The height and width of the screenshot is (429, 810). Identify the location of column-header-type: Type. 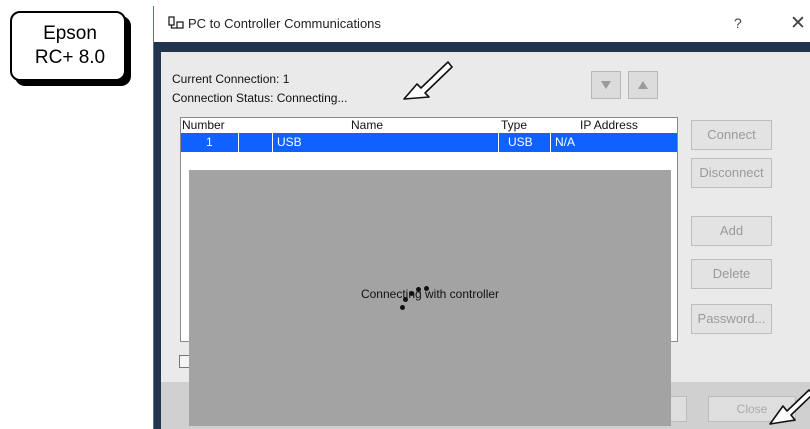
(514, 125).